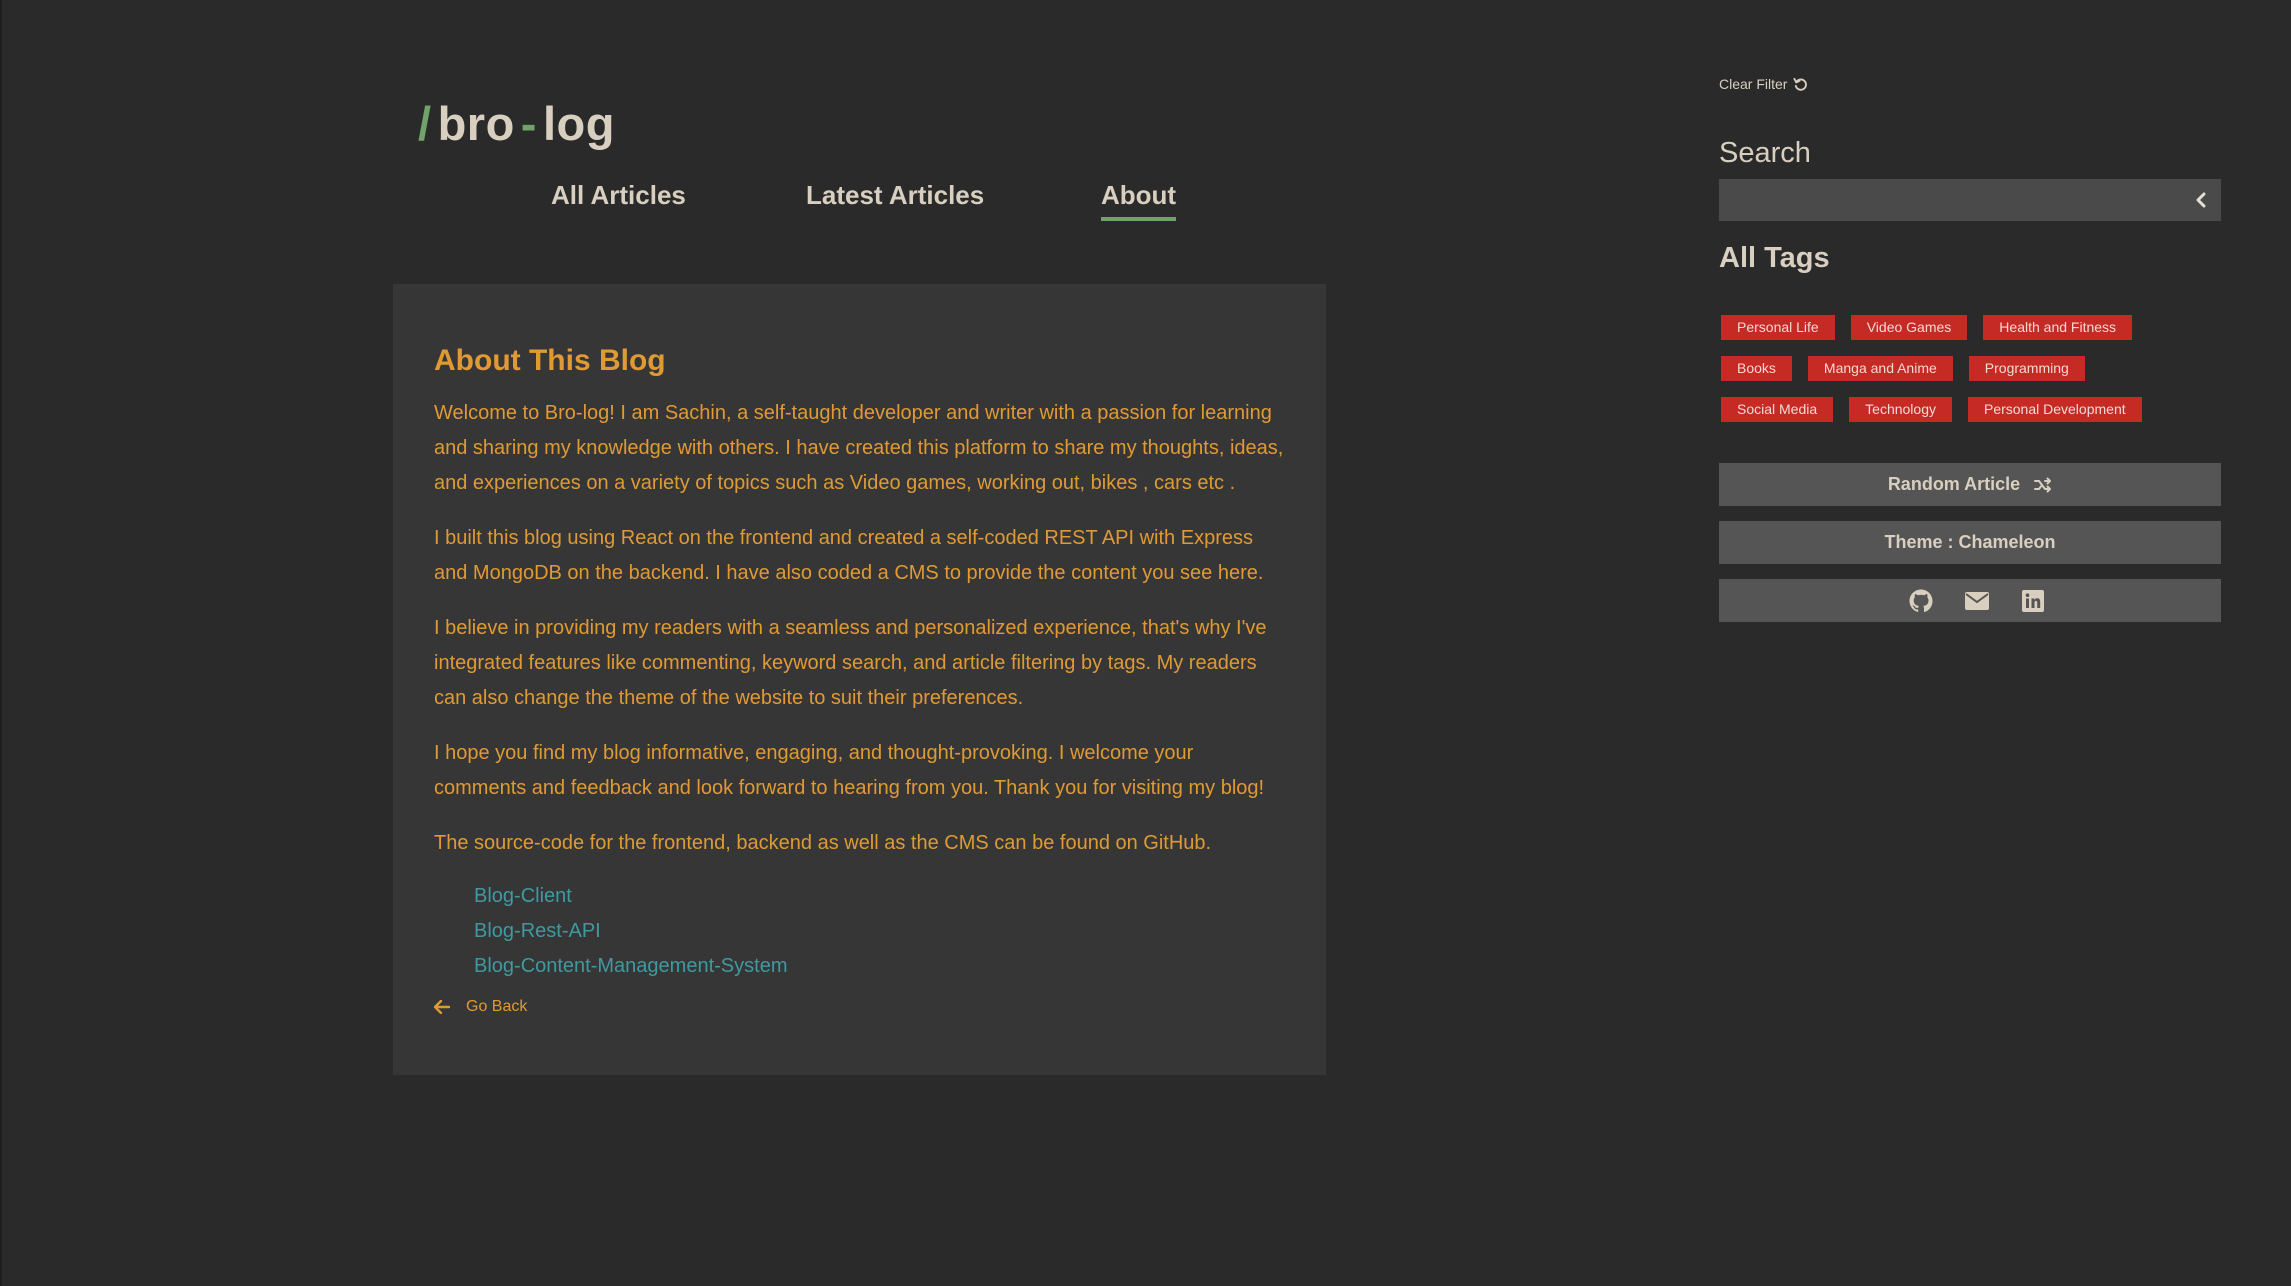 Image resolution: width=2291 pixels, height=1286 pixels. I want to click on list-item: Blog-Client, so click(880, 896).